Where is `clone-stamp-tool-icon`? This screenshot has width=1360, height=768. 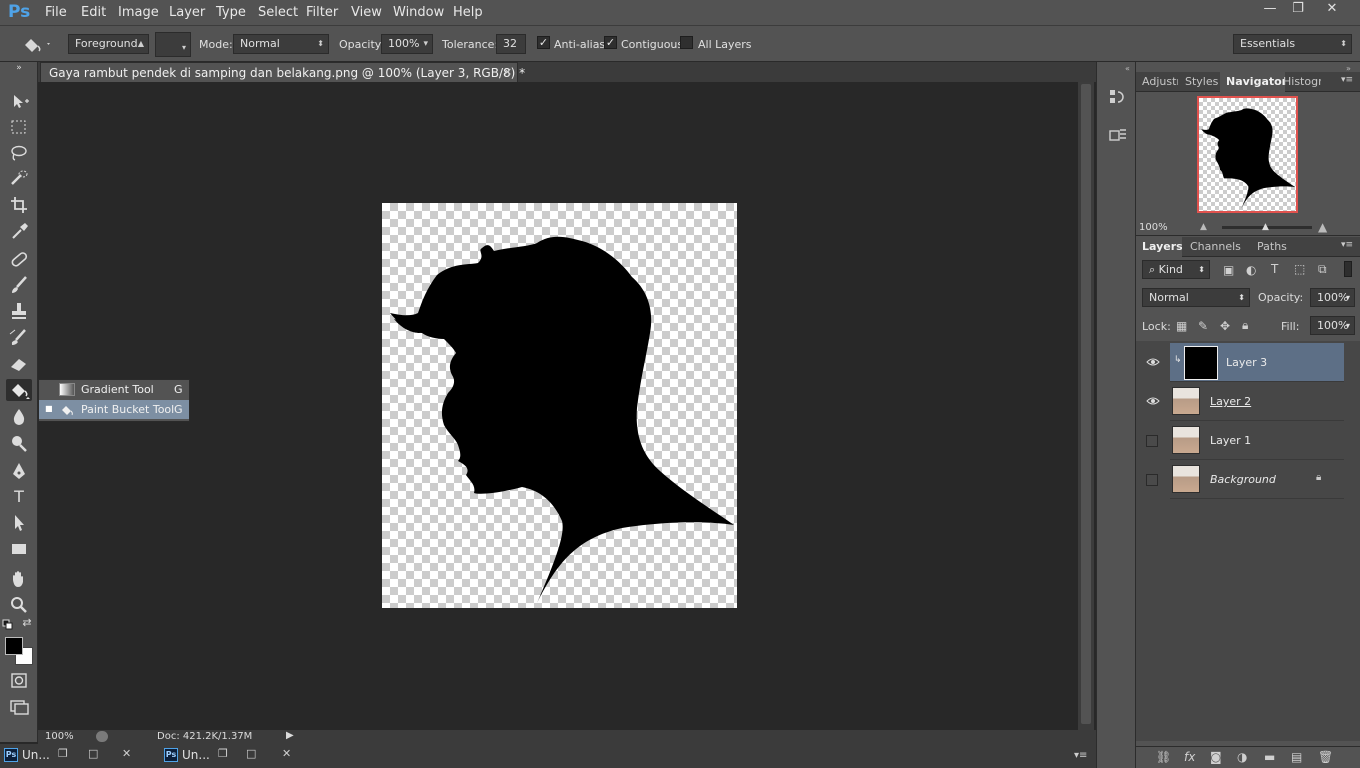 clone-stamp-tool-icon is located at coordinates (19, 311).